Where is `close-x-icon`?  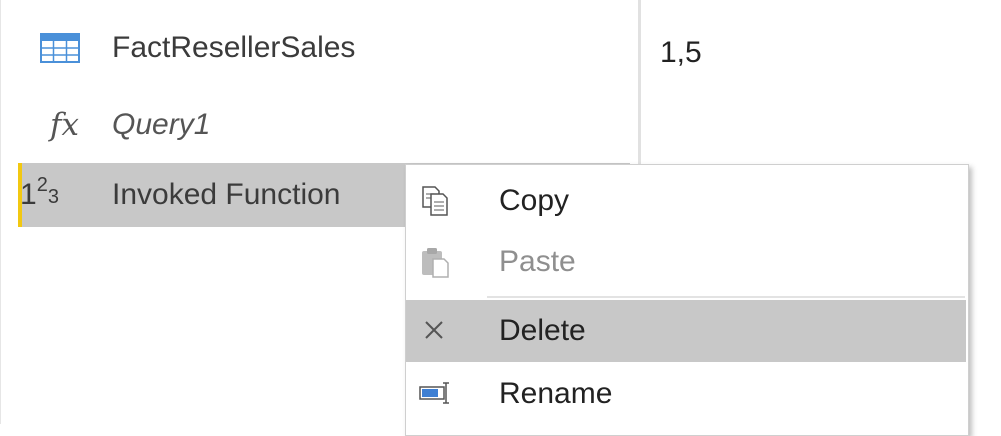 close-x-icon is located at coordinates (435, 331).